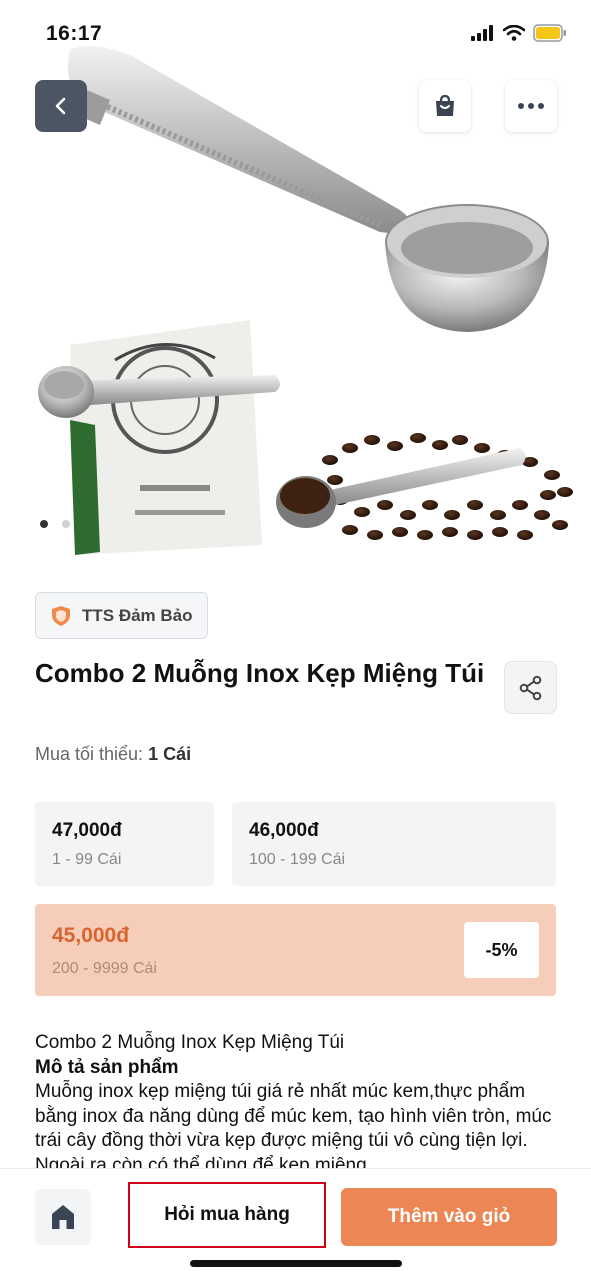 The width and height of the screenshot is (591, 1280). I want to click on tier-range: 1 - 99 Cái, so click(87, 859).